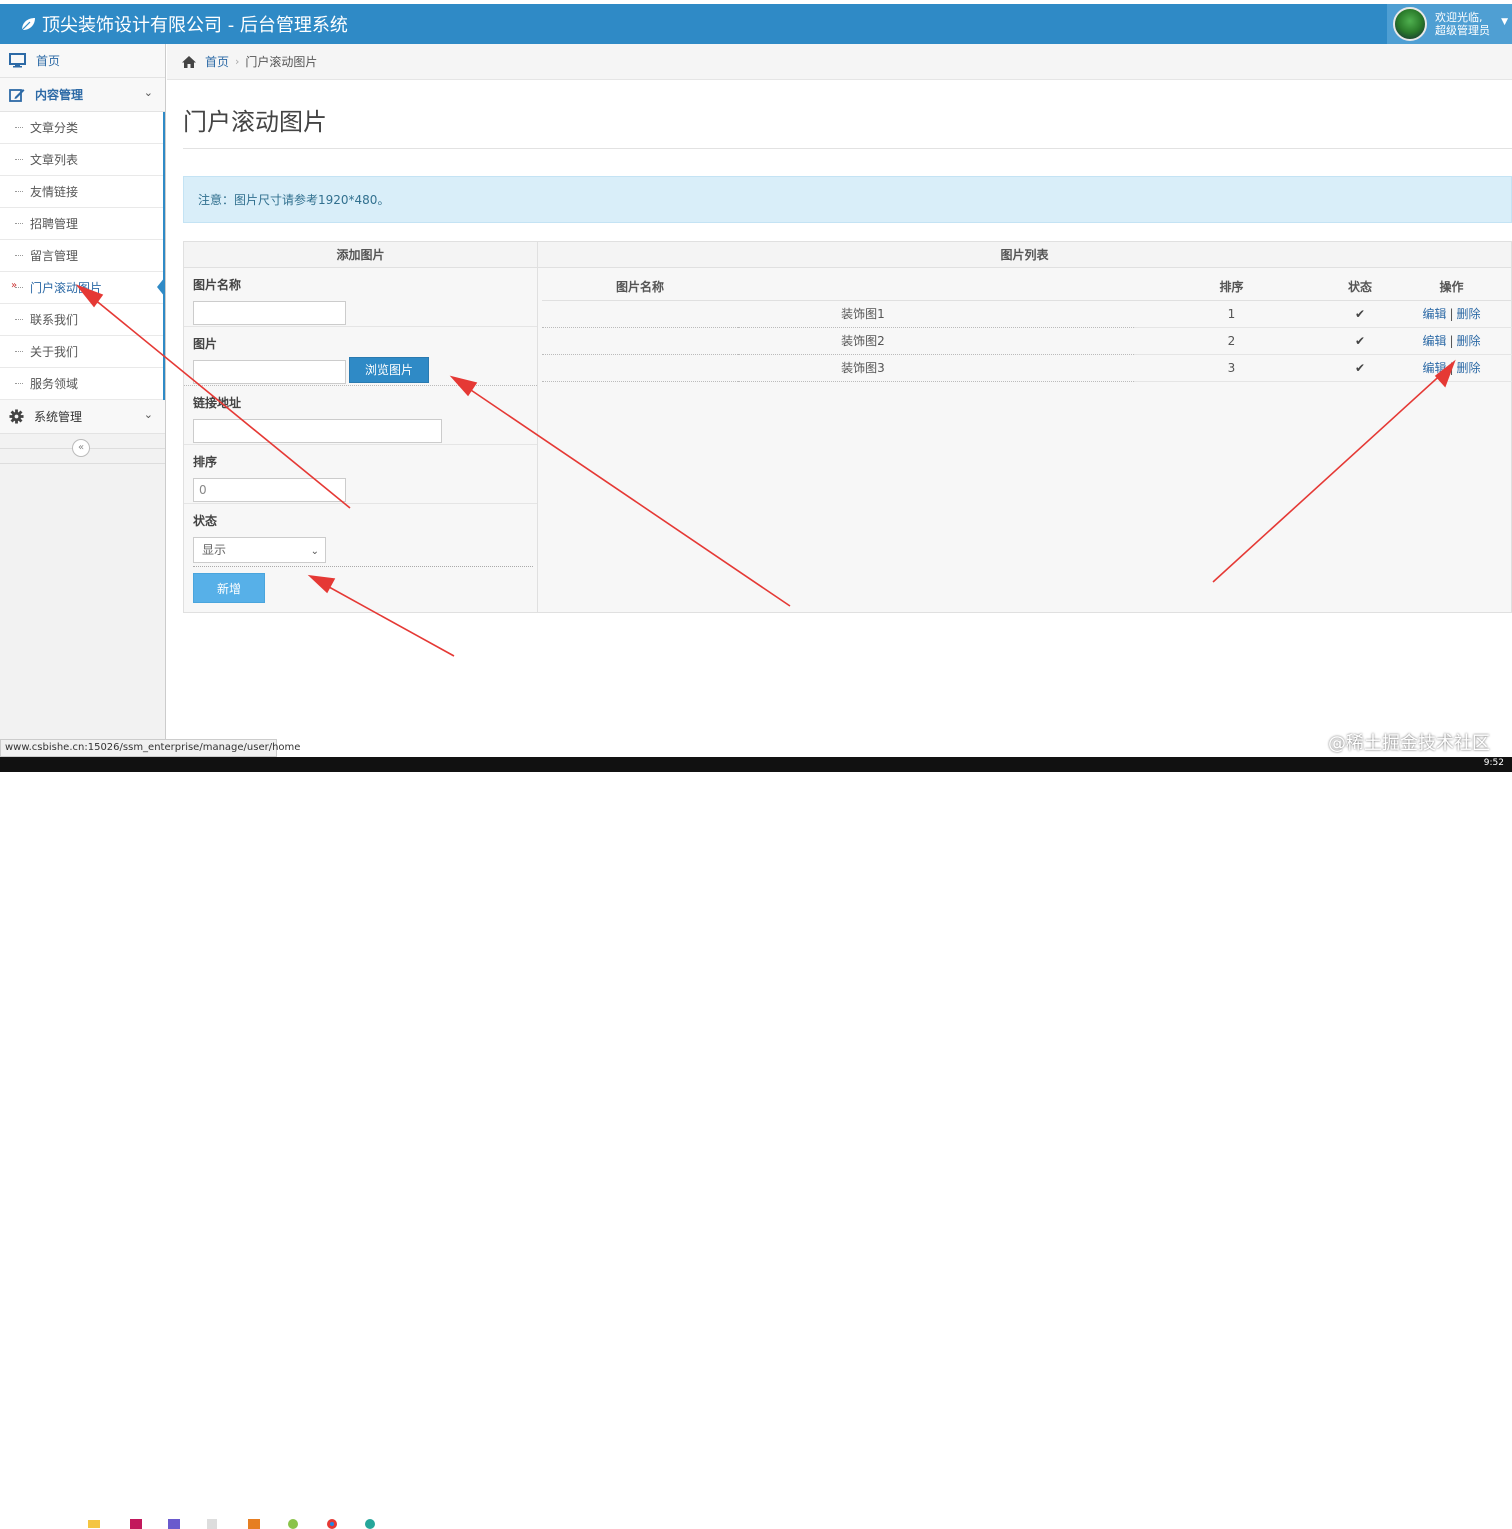 This screenshot has width=1512, height=1529. I want to click on sidebar-item-friend-links: 友情链接, so click(81, 192).